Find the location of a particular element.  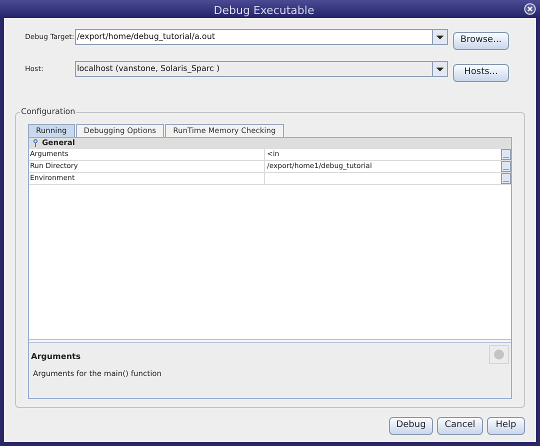

pin-icon is located at coordinates (35, 143).